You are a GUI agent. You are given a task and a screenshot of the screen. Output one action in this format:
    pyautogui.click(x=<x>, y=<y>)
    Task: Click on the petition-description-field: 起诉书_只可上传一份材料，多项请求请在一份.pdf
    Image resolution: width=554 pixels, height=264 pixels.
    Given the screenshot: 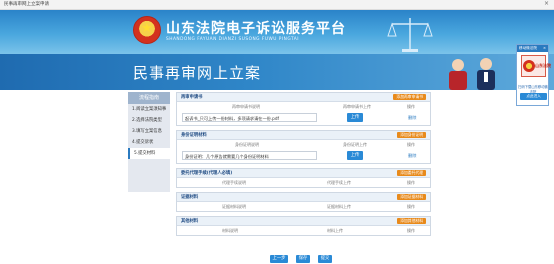 What is the action you would take?
    pyautogui.click(x=249, y=117)
    